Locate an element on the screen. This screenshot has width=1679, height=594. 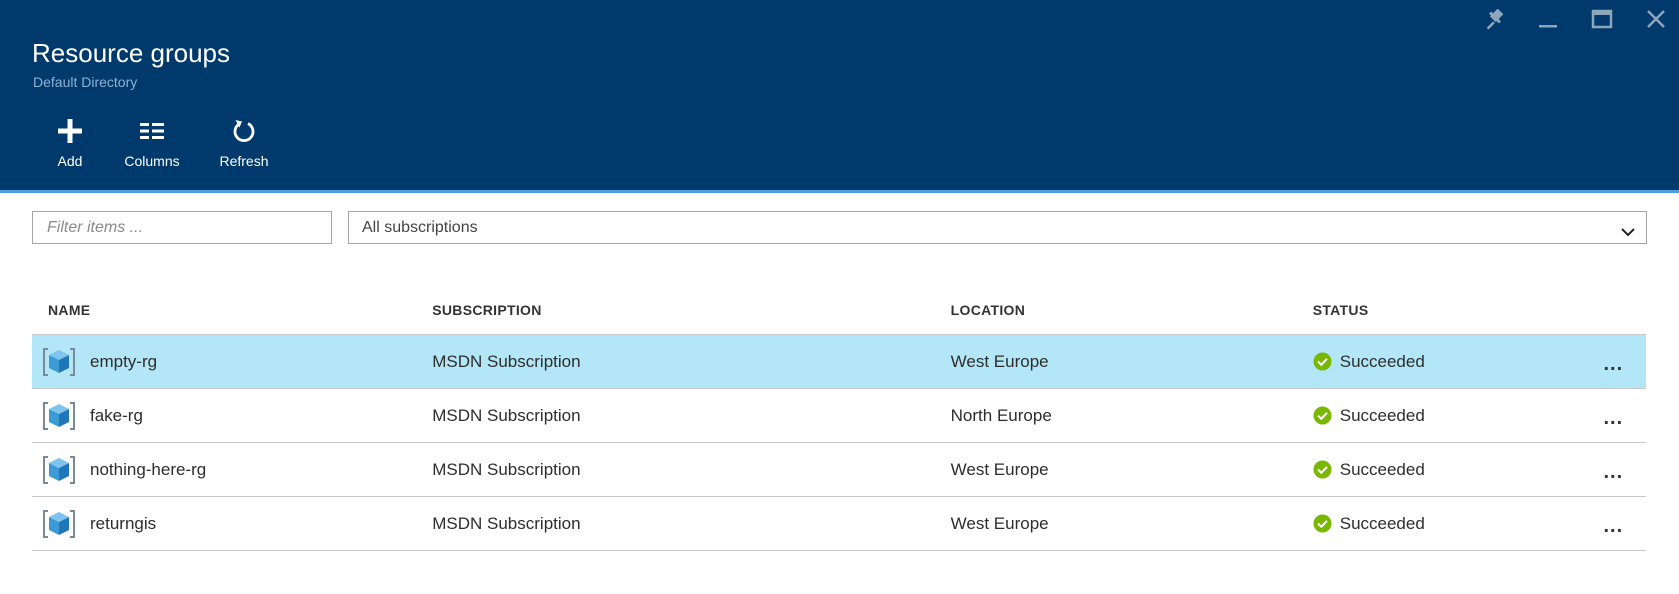
plus-icon is located at coordinates (70, 131).